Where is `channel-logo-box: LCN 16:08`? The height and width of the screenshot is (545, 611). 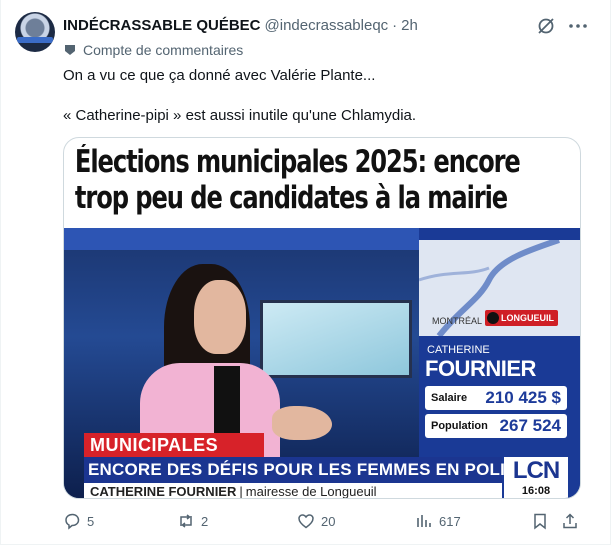 channel-logo-box: LCN 16:08 is located at coordinates (536, 477).